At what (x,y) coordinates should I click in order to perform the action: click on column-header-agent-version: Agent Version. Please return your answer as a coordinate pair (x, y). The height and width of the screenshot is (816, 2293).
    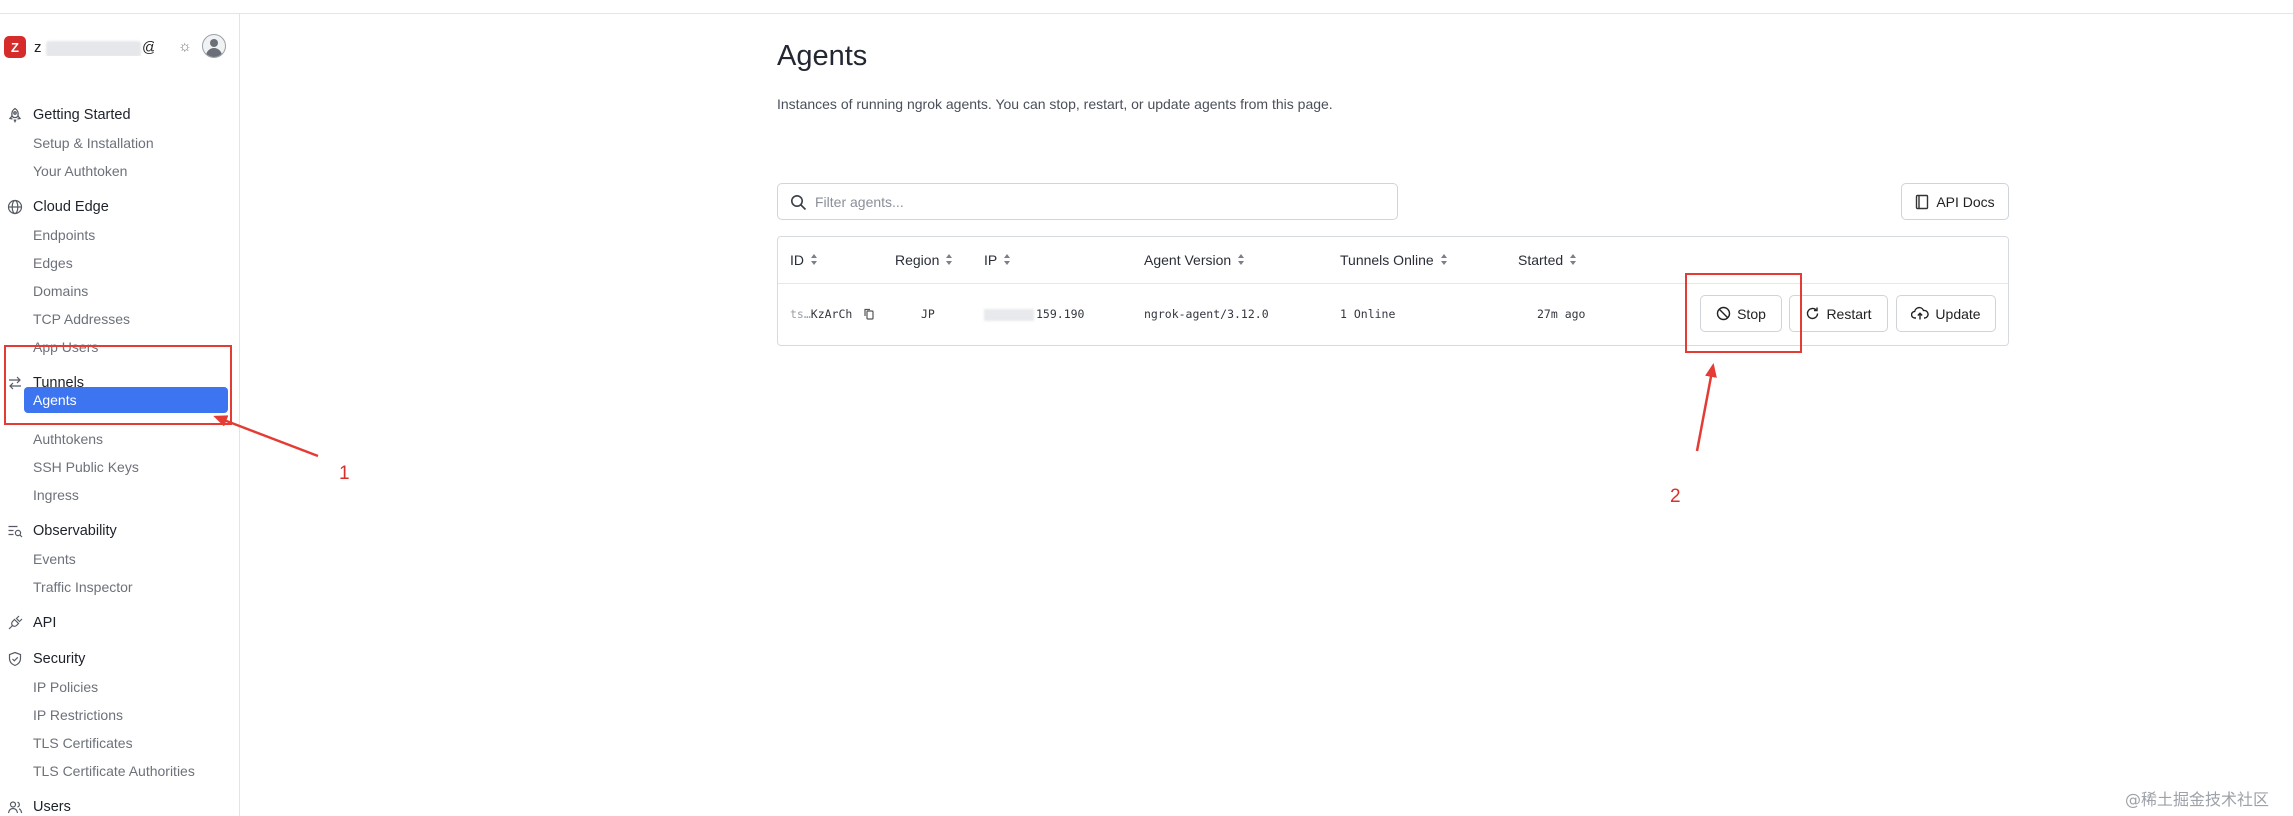
    Looking at the image, I should click on (1194, 260).